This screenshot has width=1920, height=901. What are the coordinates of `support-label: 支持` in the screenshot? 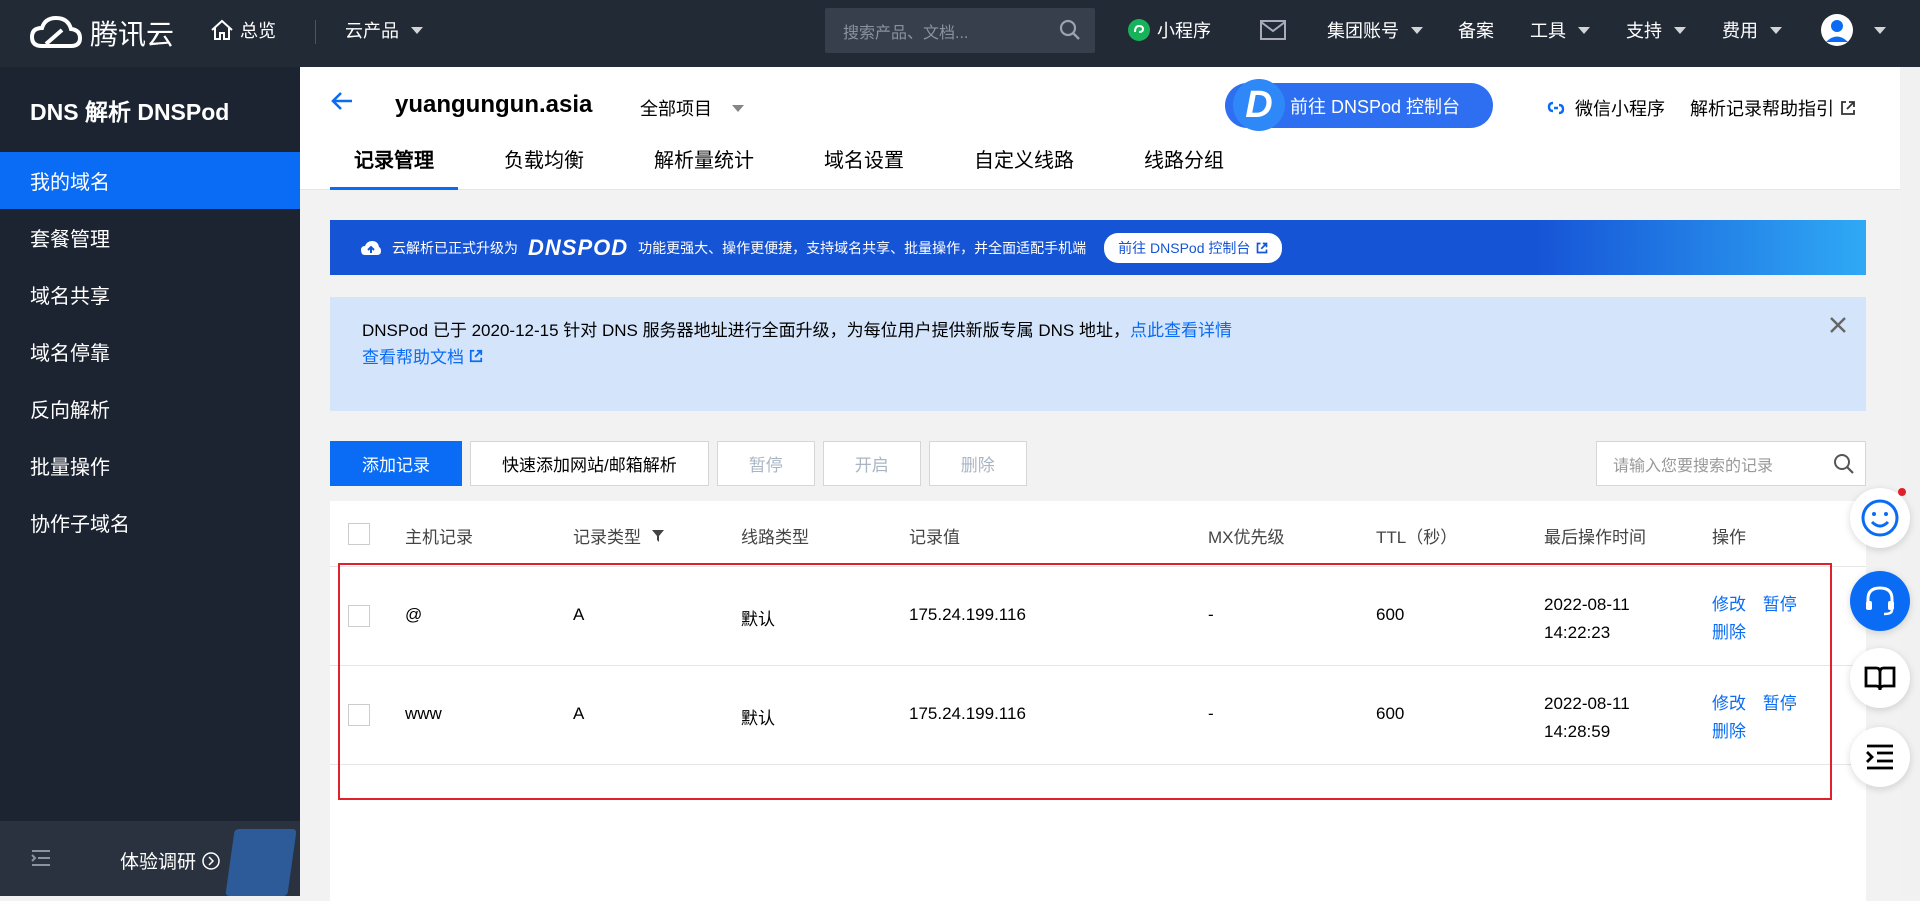 It's located at (1644, 31).